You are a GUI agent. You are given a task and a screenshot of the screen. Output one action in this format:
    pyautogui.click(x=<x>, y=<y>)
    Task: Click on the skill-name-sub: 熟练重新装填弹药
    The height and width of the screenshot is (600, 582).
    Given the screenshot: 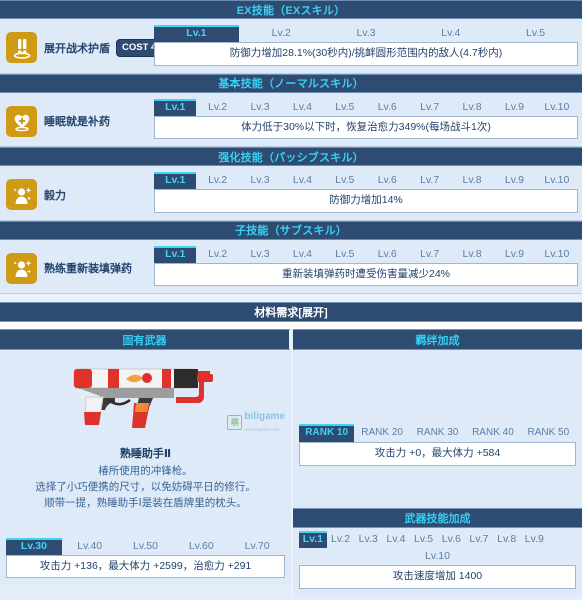 What is the action you would take?
    pyautogui.click(x=88, y=269)
    